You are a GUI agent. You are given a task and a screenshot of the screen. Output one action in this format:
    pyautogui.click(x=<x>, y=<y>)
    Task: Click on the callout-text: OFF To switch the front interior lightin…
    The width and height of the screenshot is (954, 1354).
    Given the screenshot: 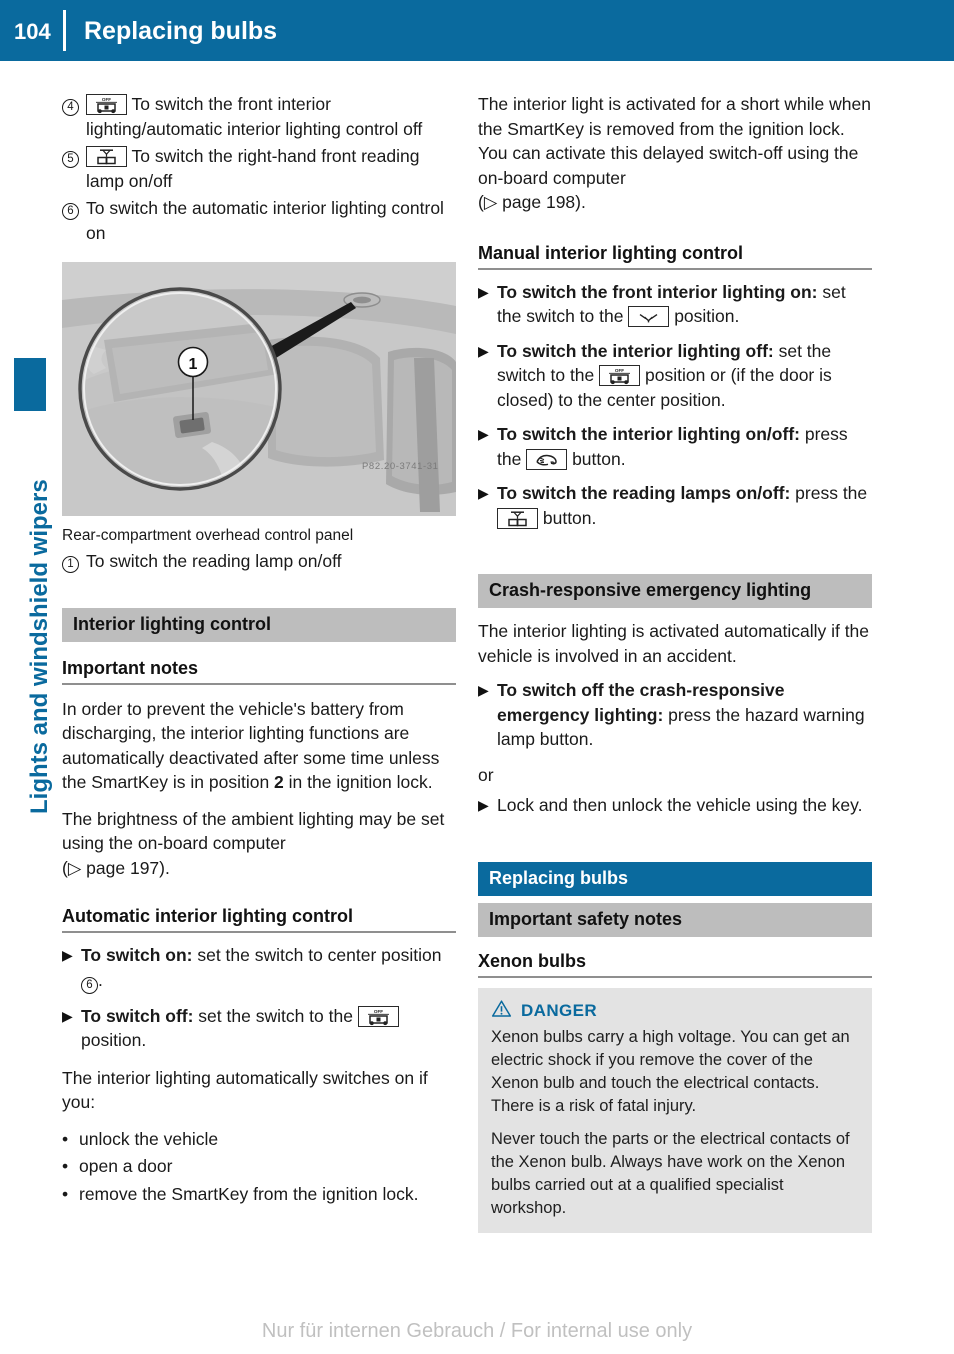 What is the action you would take?
    pyautogui.click(x=271, y=116)
    